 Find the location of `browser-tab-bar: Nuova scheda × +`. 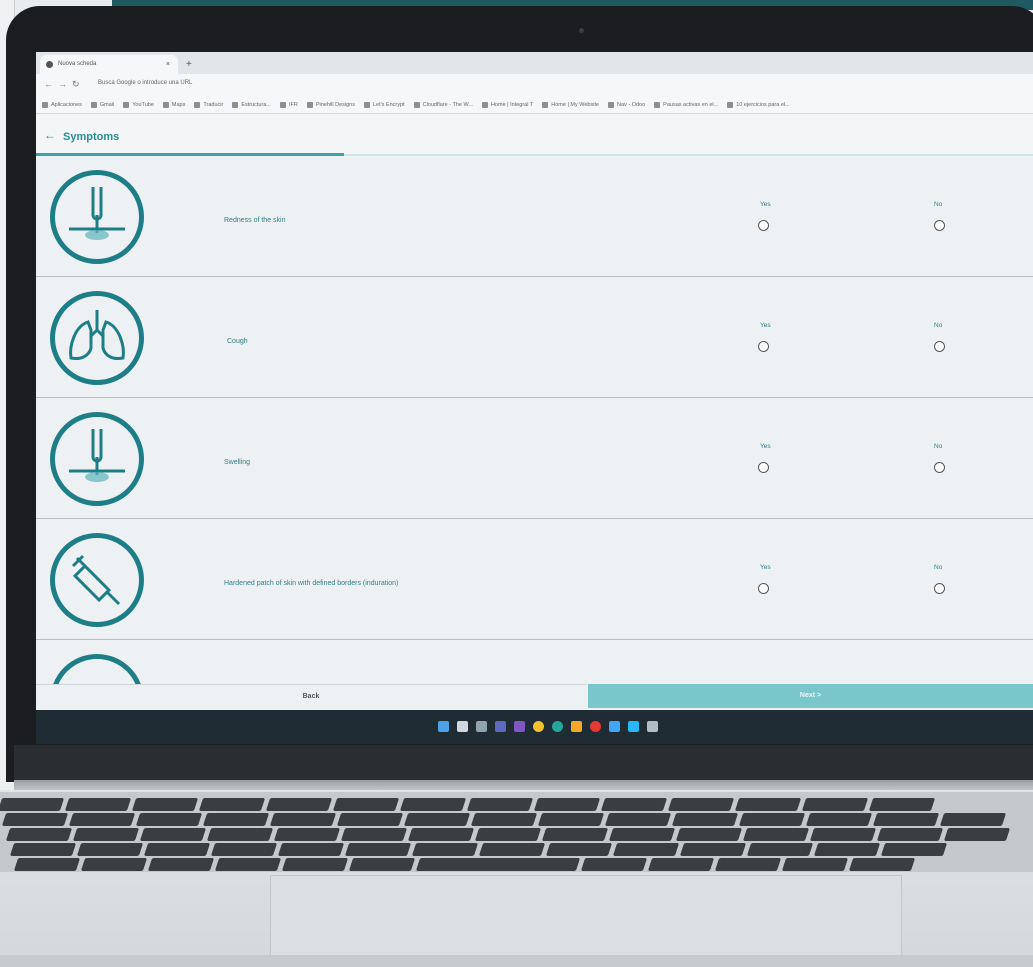

browser-tab-bar: Nuova scheda × + is located at coordinates (534, 63).